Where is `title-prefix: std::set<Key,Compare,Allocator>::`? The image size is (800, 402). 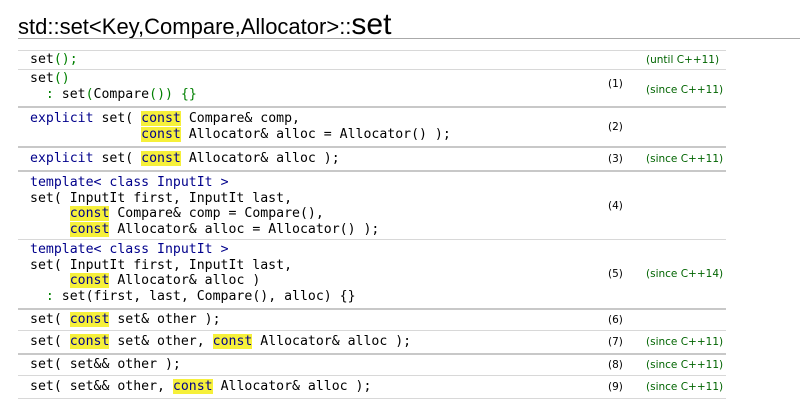
title-prefix: std::set<Key,Compare,Allocator>:: is located at coordinates (185, 26).